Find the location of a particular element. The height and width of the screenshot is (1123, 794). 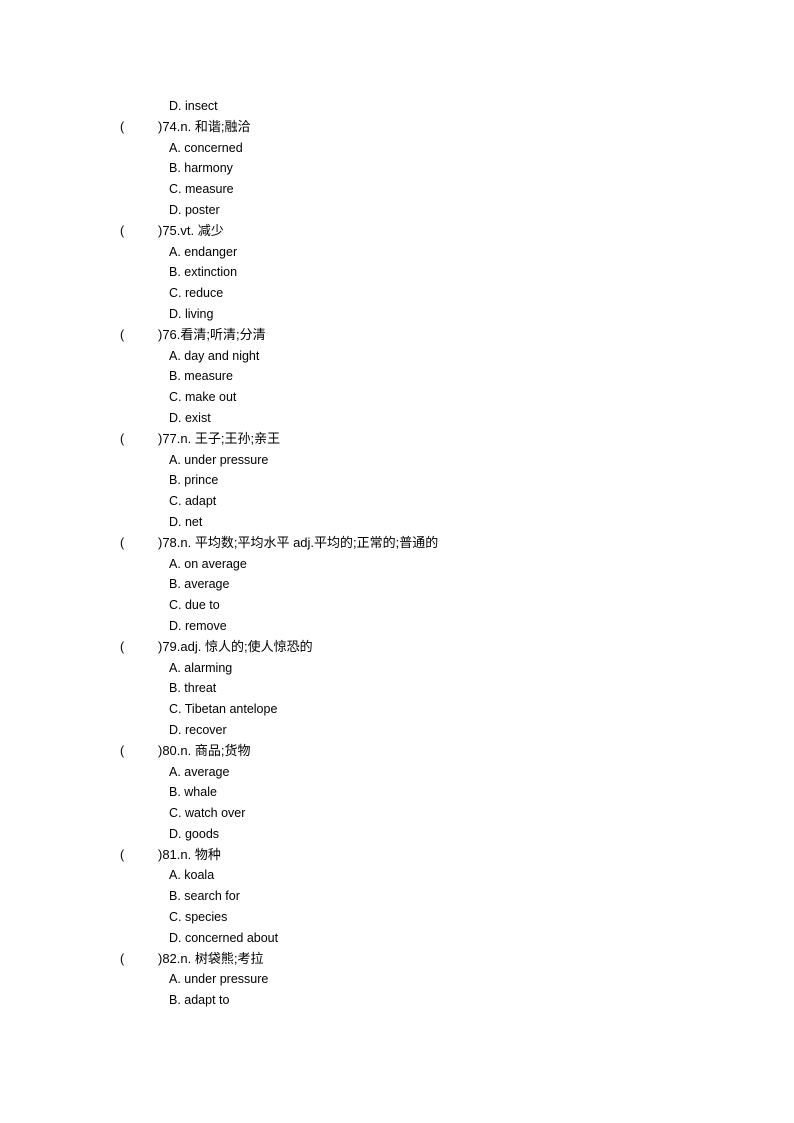

option: D. concerned about is located at coordinates (224, 937).